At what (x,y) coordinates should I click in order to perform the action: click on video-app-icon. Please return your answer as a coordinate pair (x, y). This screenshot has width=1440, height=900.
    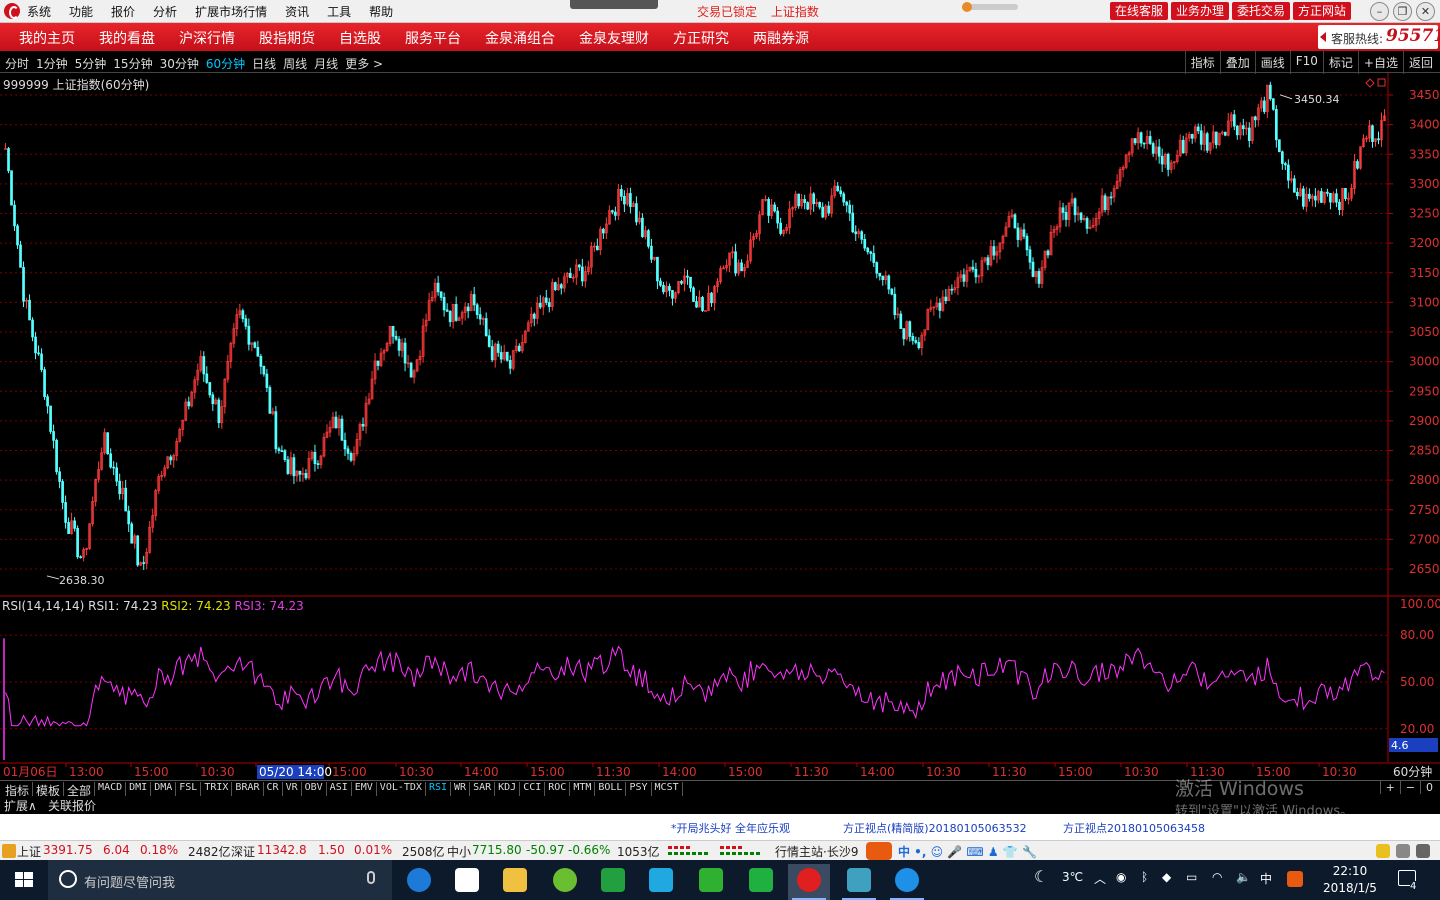
    Looking at the image, I should click on (661, 882).